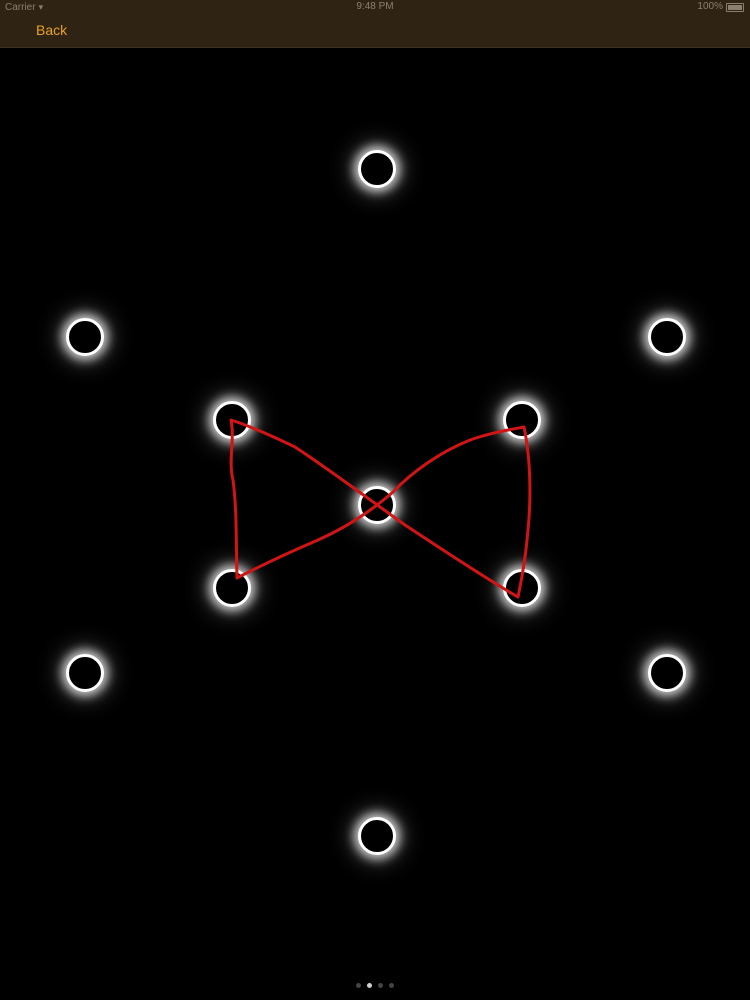 The width and height of the screenshot is (750, 1000). What do you see at coordinates (375, 31) in the screenshot?
I see `navigation-bar: Back` at bounding box center [375, 31].